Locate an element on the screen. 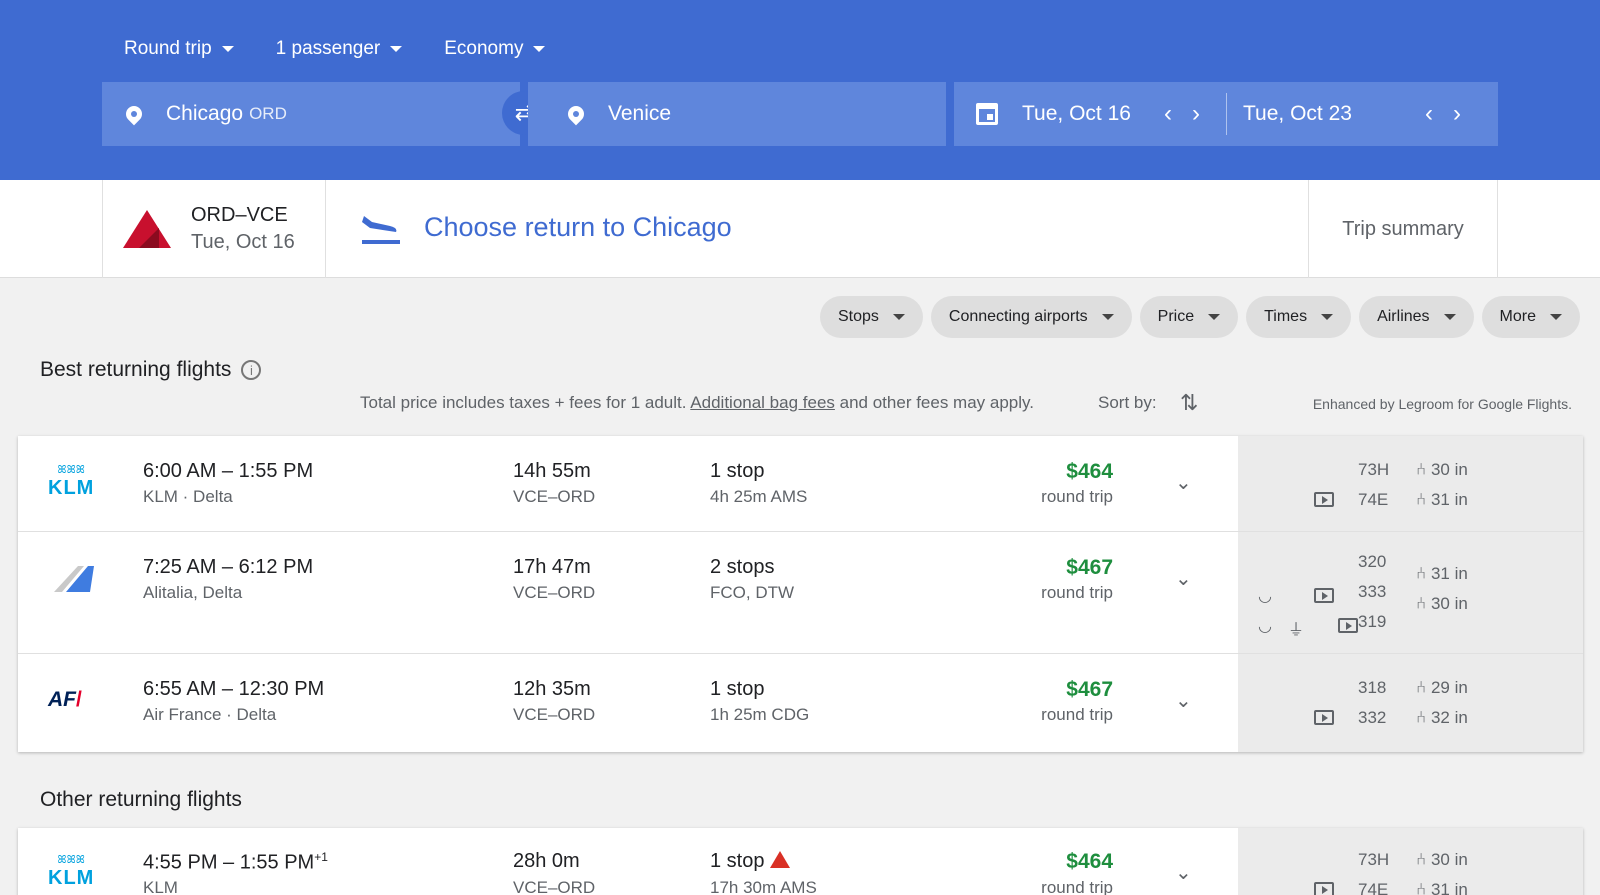  stop-detail: 4h 25m AMS is located at coordinates (759, 496).